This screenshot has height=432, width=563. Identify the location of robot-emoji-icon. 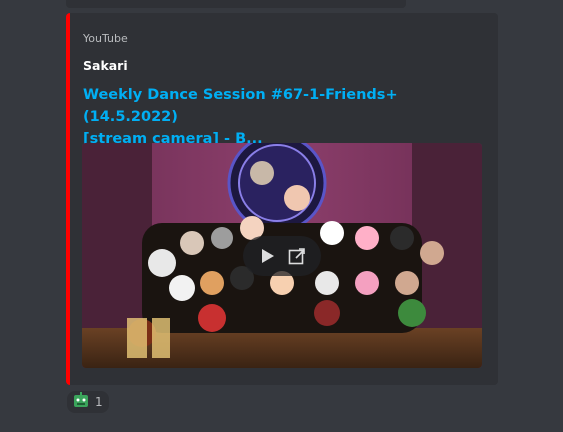
(81, 402).